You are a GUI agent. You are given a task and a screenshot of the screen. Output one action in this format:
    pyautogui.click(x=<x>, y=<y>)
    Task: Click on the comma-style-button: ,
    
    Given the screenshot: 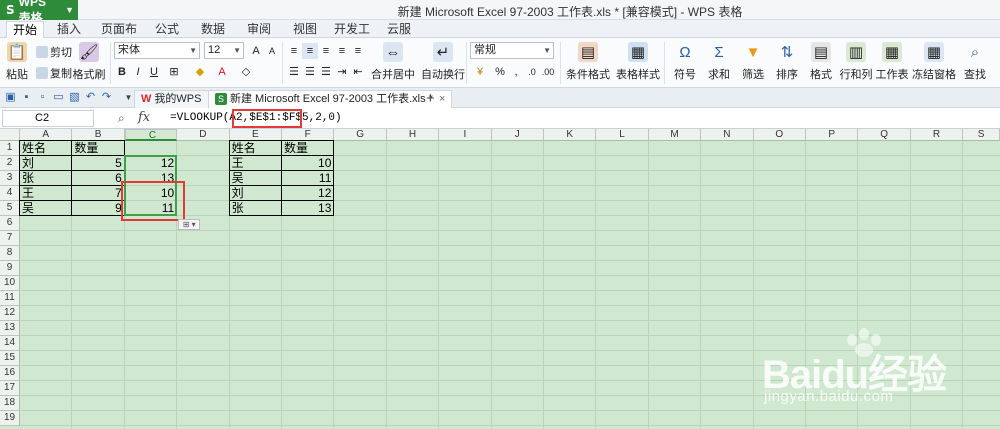 What is the action you would take?
    pyautogui.click(x=516, y=72)
    